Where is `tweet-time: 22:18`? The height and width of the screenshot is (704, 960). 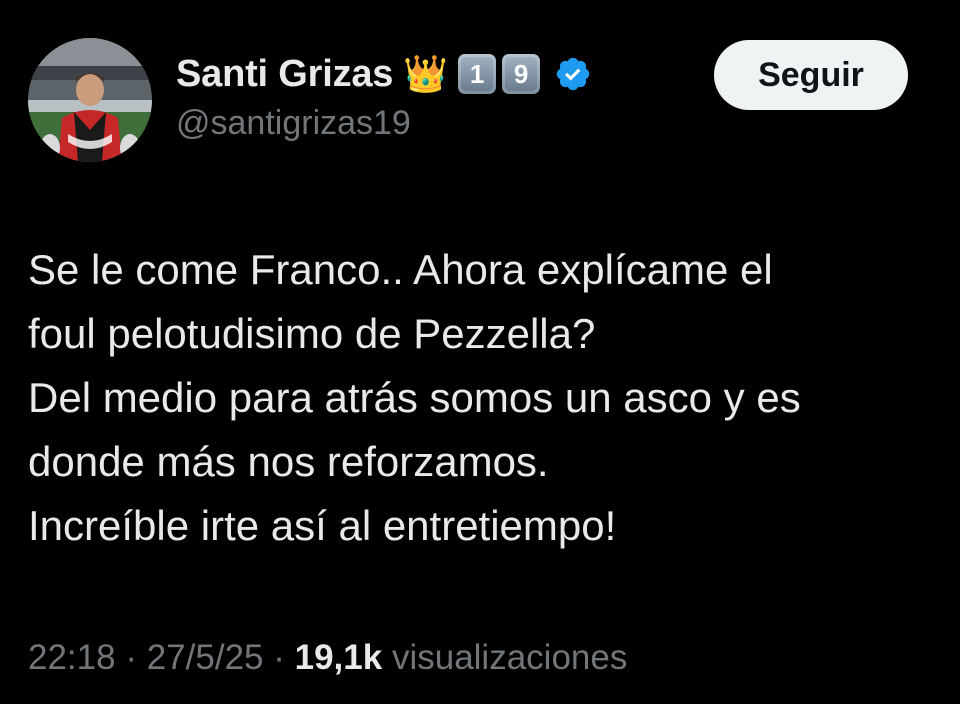 tweet-time: 22:18 is located at coordinates (72, 657).